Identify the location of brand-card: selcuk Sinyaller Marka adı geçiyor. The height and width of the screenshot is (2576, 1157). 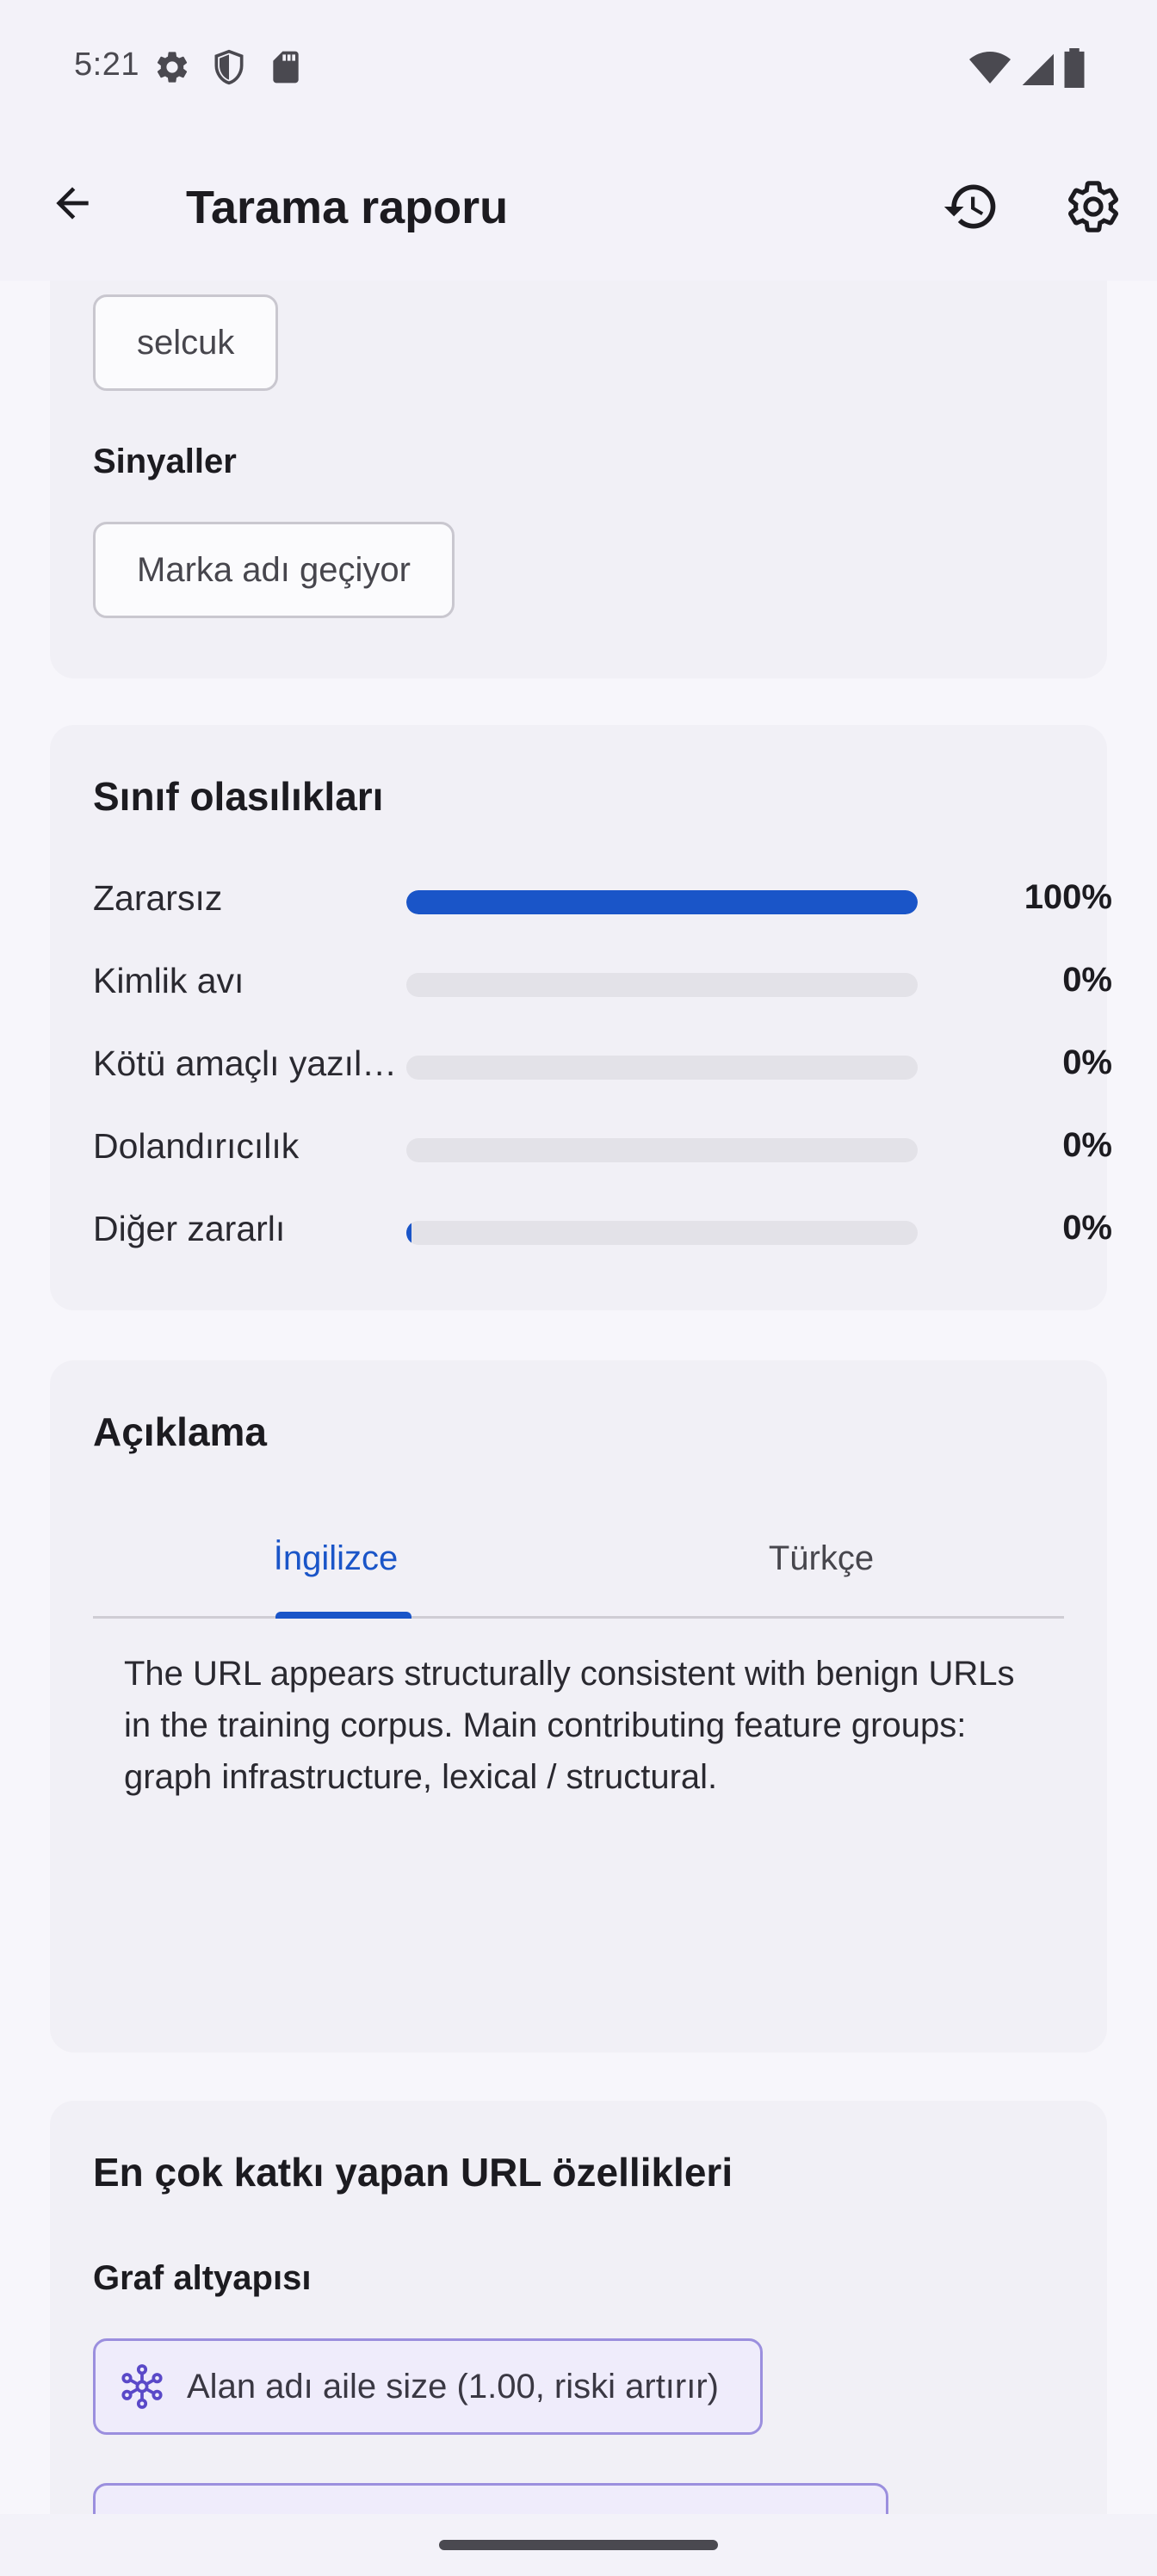
(579, 480).